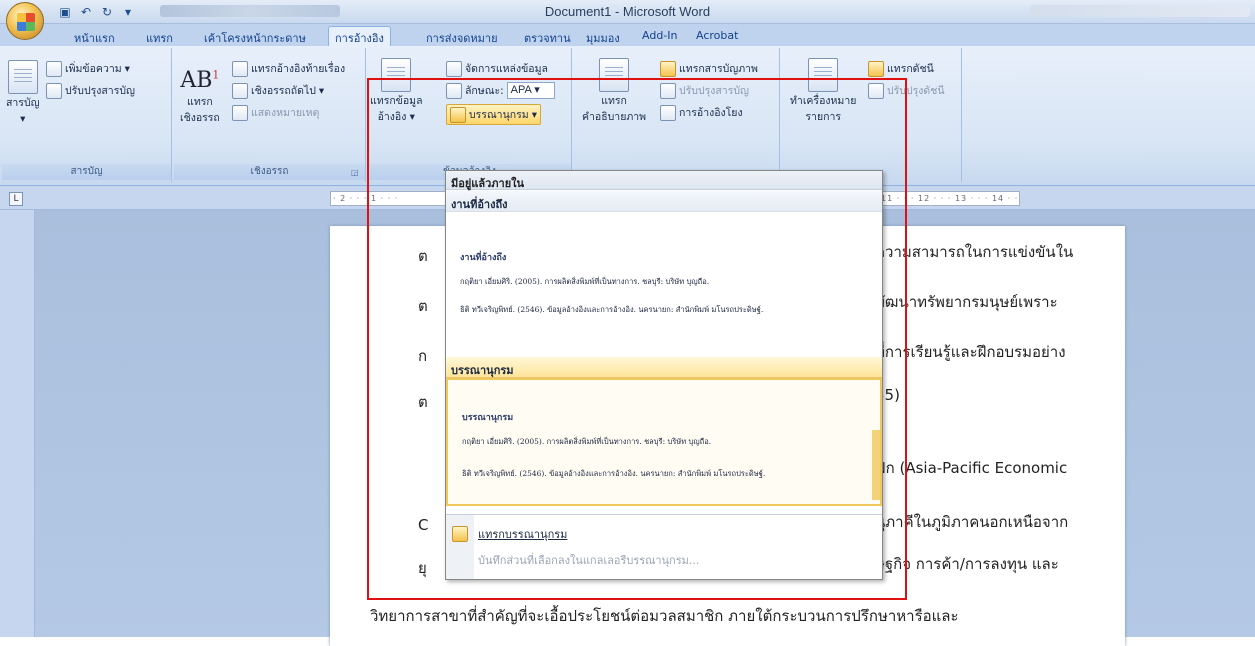 The width and height of the screenshot is (1255, 646). Describe the element at coordinates (17, 423) in the screenshot. I see `vertical-ruler` at that location.